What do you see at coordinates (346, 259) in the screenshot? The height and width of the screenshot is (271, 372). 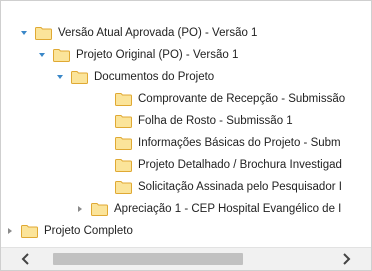 I see `chevron-right-icon` at bounding box center [346, 259].